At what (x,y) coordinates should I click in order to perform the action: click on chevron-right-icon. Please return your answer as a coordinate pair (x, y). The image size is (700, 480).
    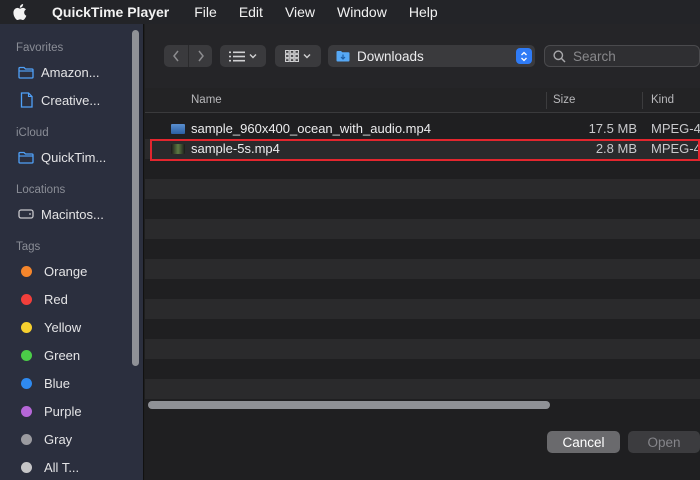
    Looking at the image, I should click on (200, 56).